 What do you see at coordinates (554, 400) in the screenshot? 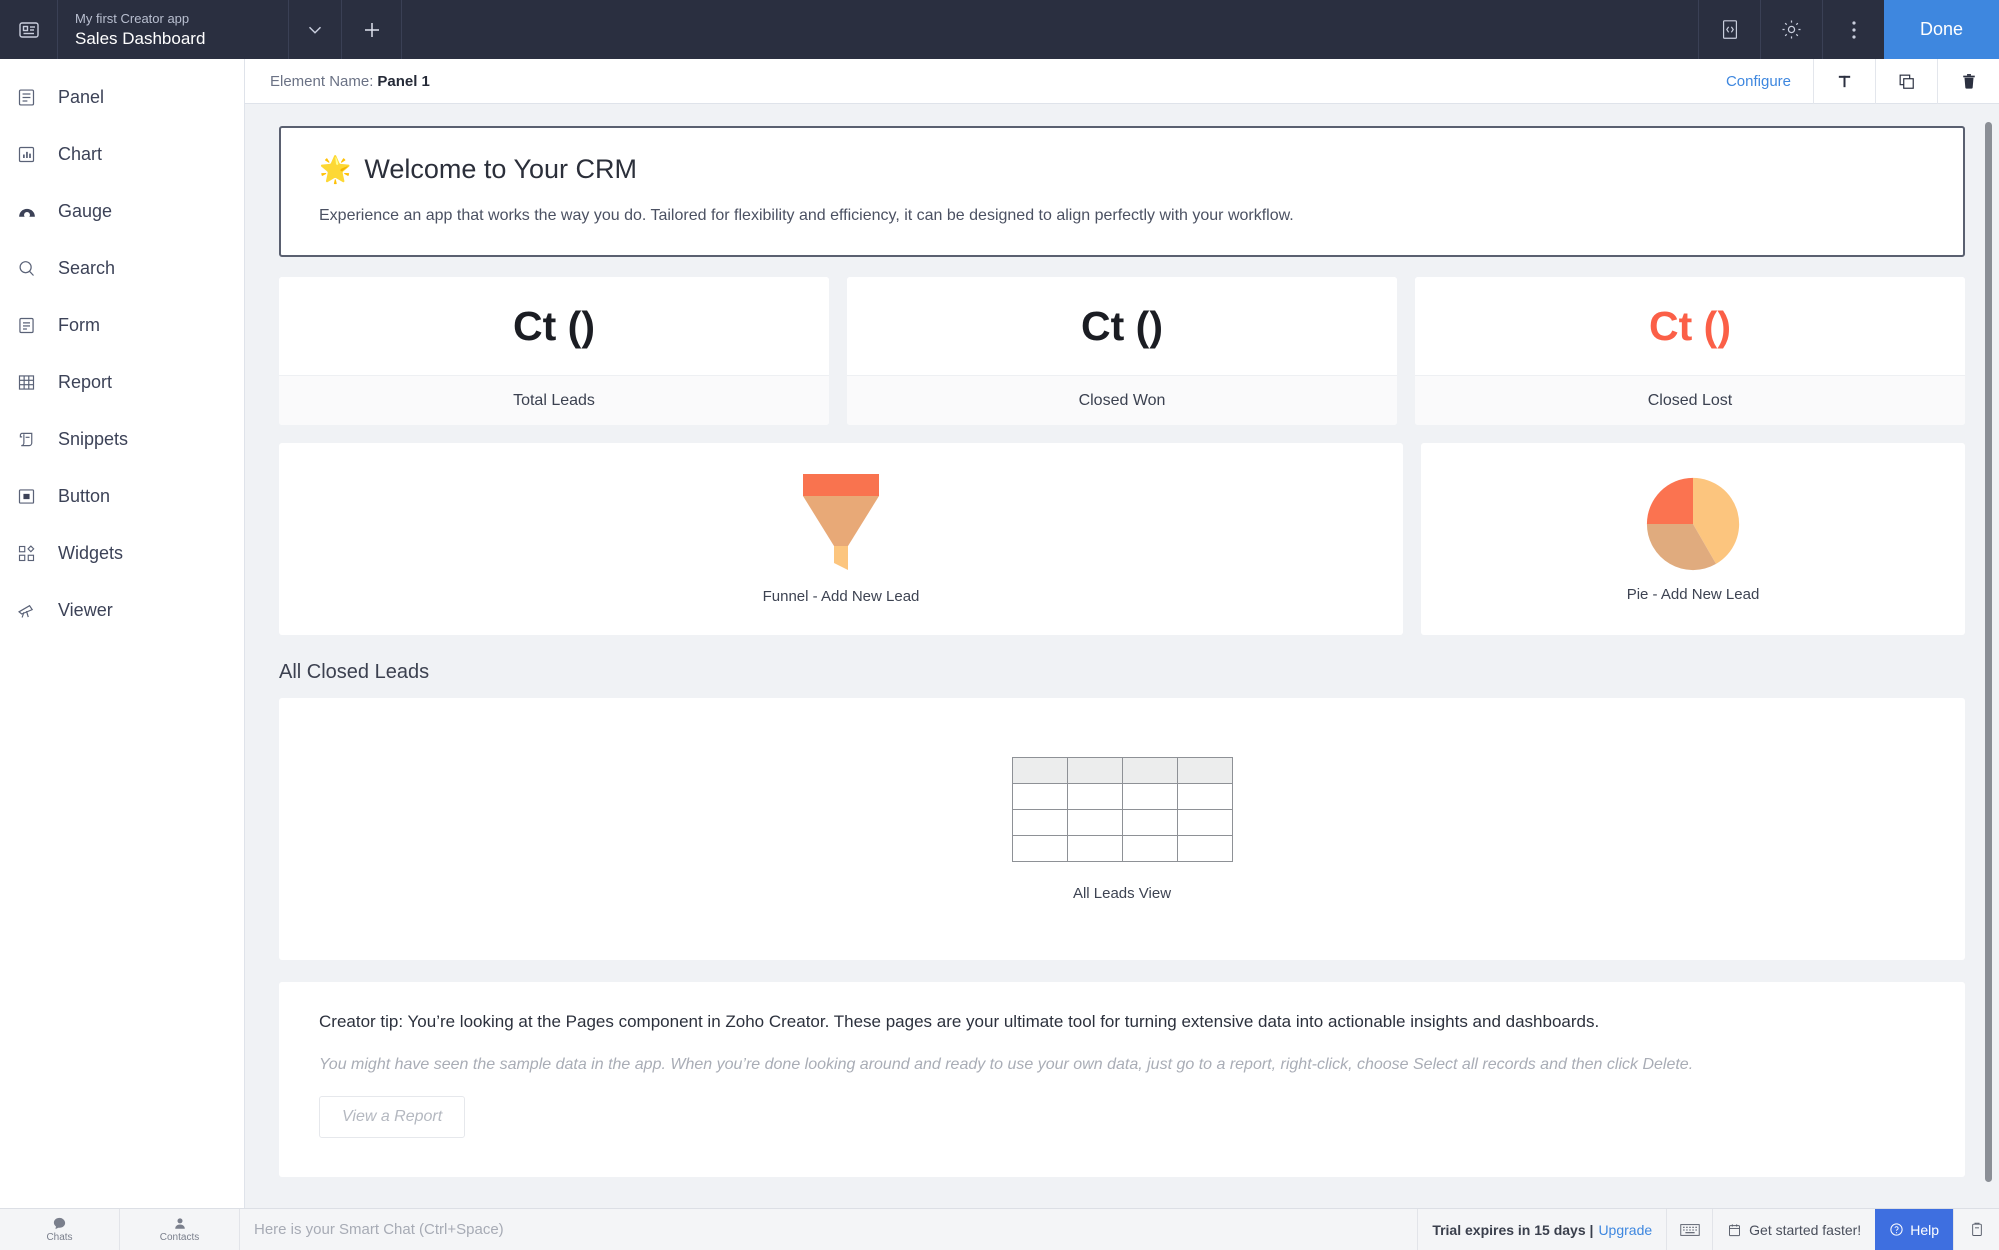
I see `kpi-label: Total Leads` at bounding box center [554, 400].